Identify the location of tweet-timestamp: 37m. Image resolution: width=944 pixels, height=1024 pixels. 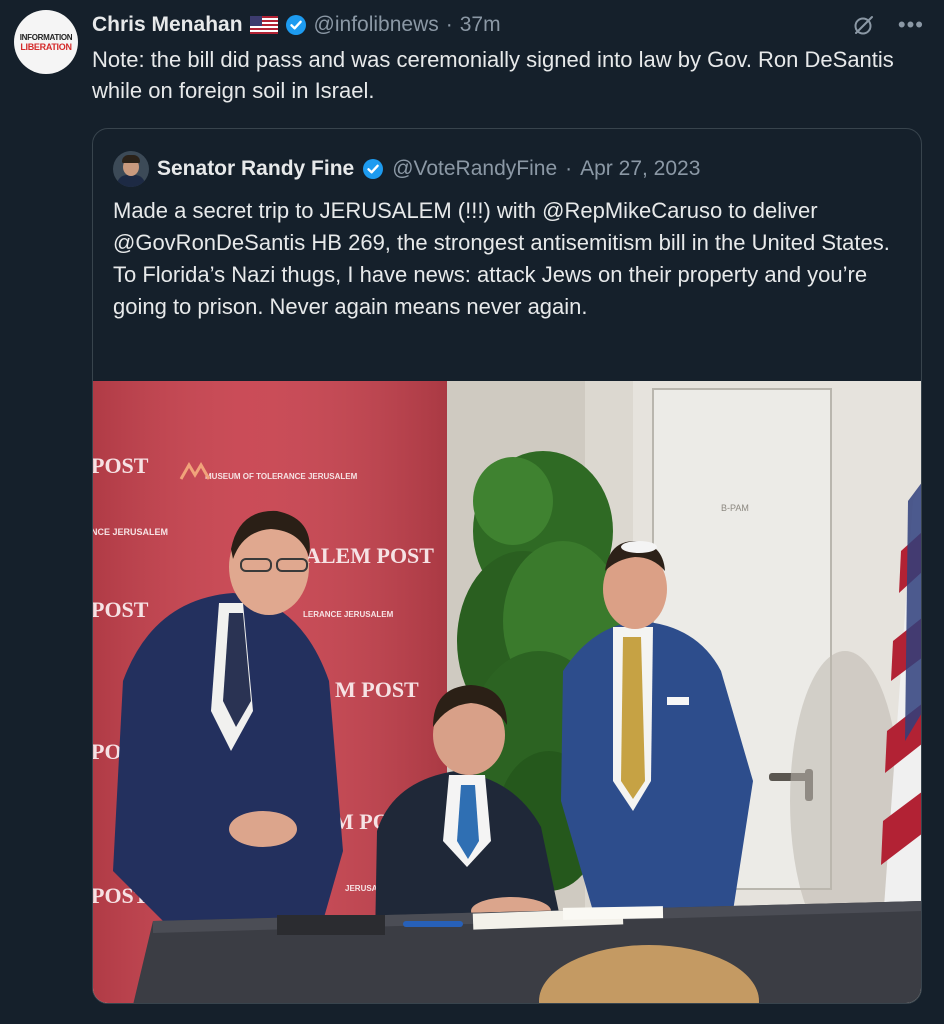
(480, 25).